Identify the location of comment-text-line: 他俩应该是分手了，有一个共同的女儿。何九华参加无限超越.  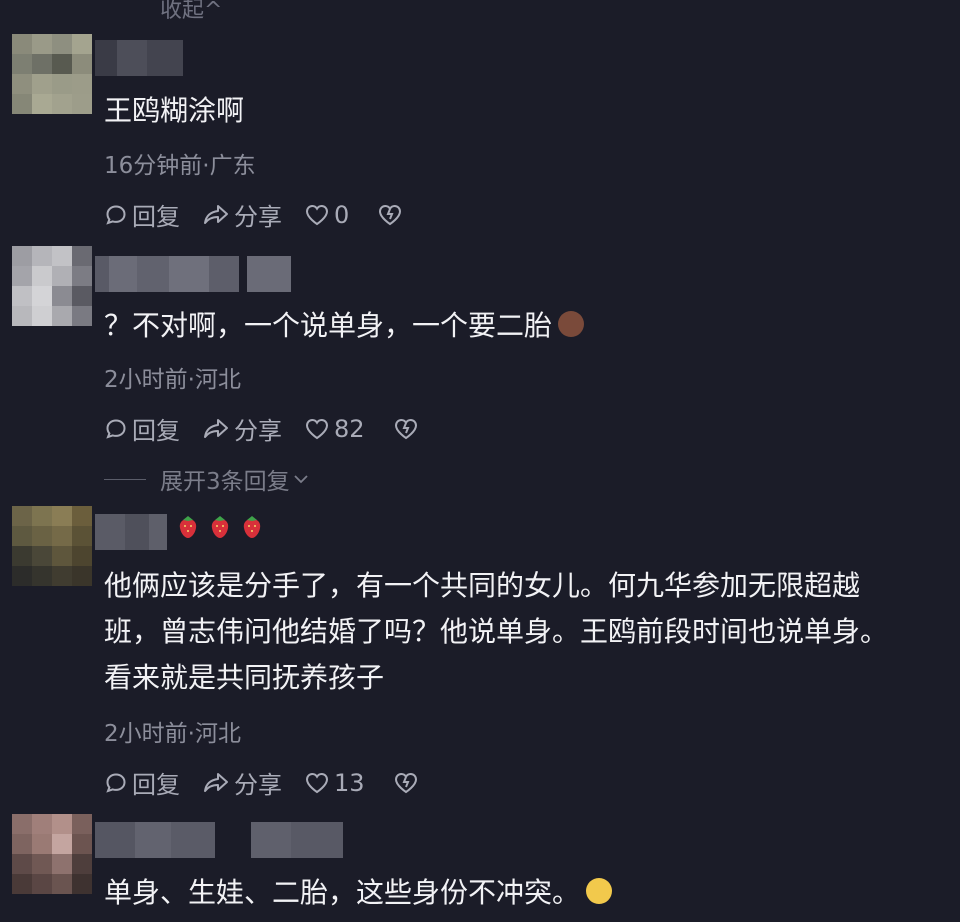
(482, 585).